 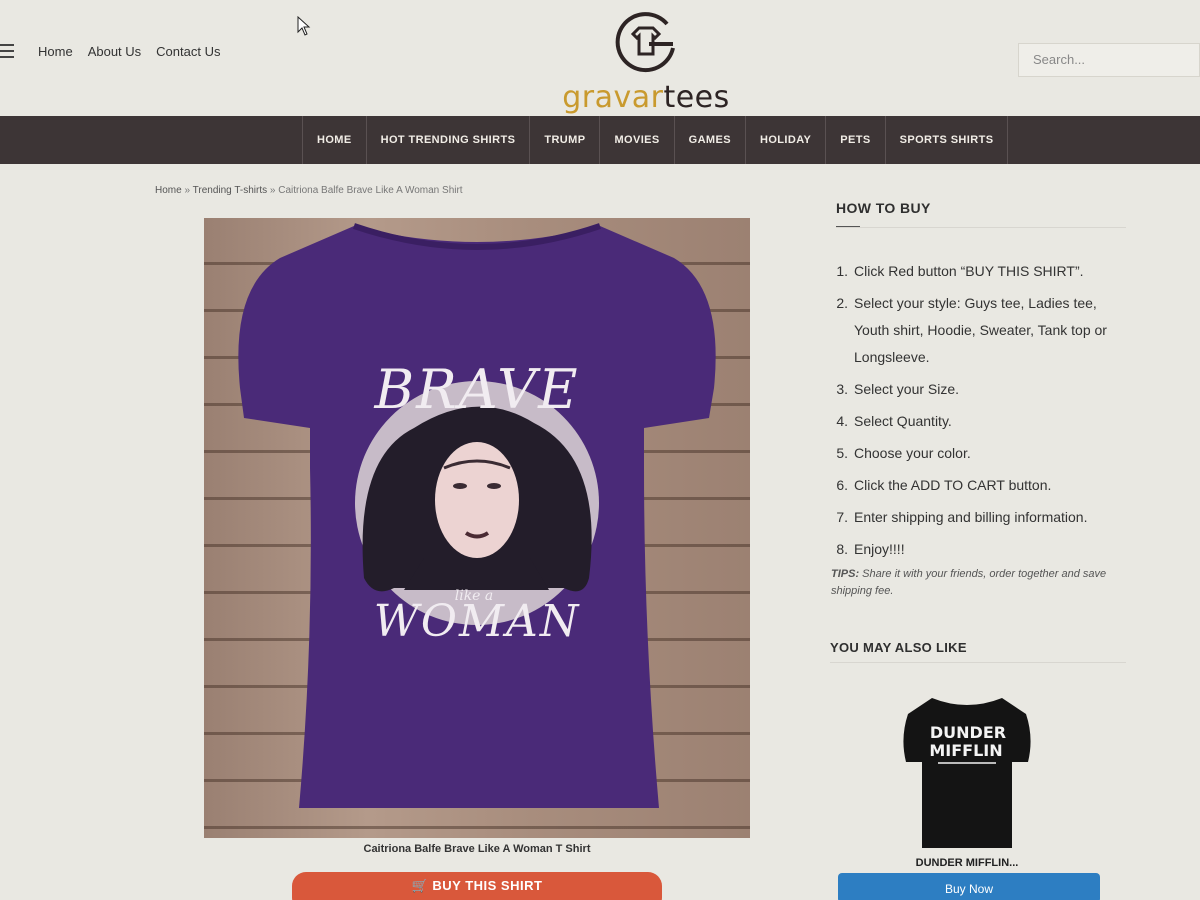 What do you see at coordinates (476, 389) in the screenshot?
I see `shirt-text-top: BRAVE` at bounding box center [476, 389].